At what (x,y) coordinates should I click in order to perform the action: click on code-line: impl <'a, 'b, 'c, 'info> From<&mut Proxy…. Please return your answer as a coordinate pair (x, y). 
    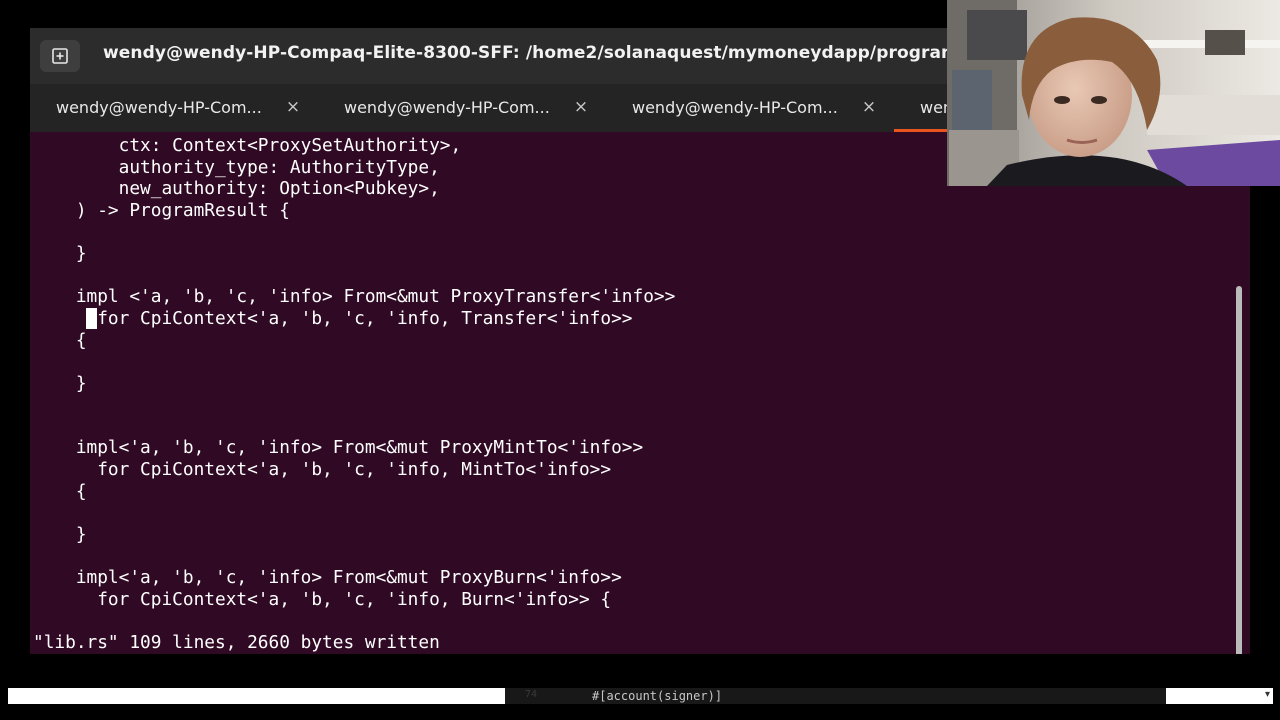
    Looking at the image, I should click on (354, 296).